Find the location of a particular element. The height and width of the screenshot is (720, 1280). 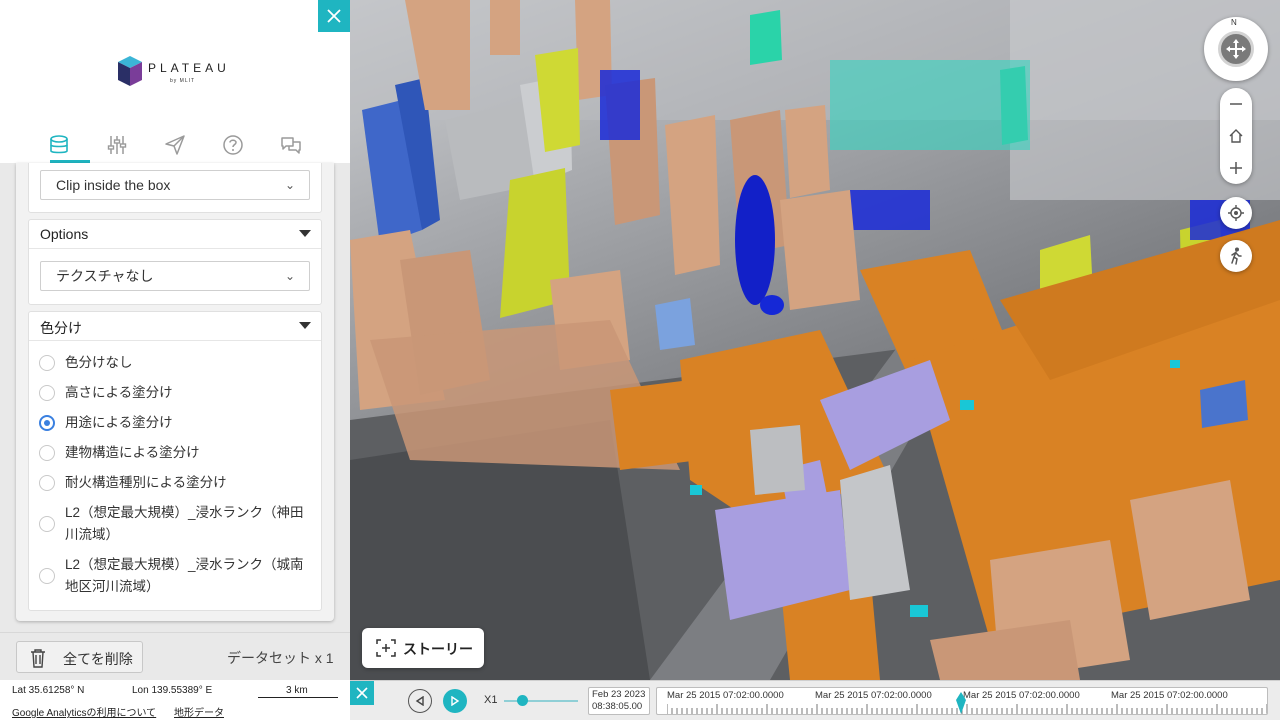

chat-bubbles-icon is located at coordinates (291, 145).